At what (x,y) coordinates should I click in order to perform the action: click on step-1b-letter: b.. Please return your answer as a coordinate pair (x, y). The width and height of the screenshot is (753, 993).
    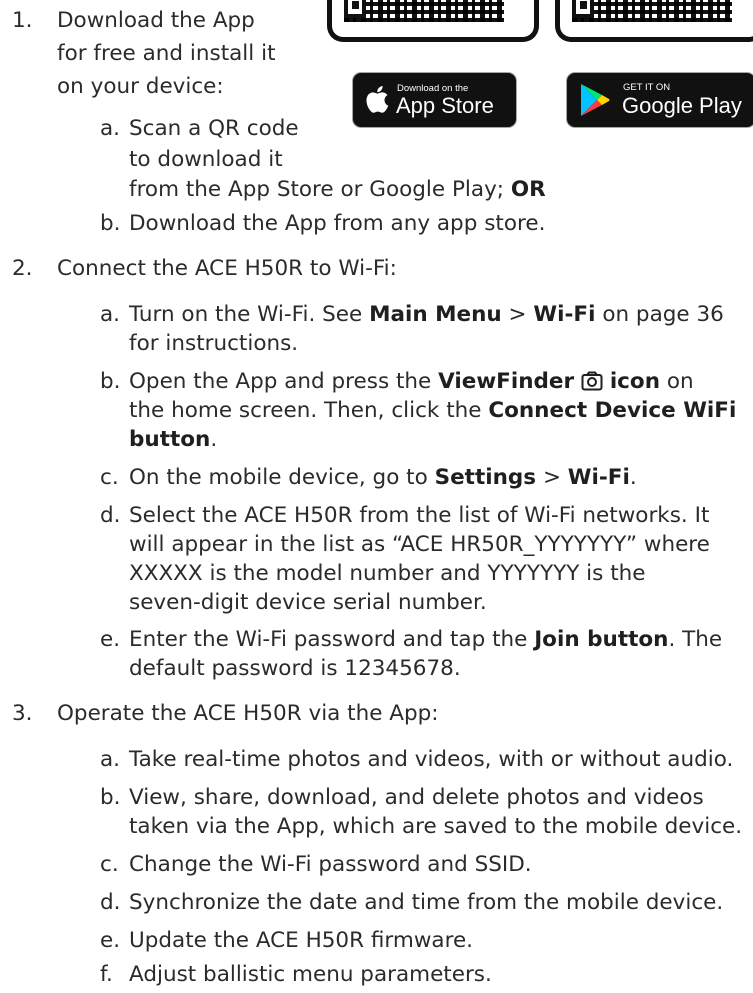
    Looking at the image, I should click on (110, 223).